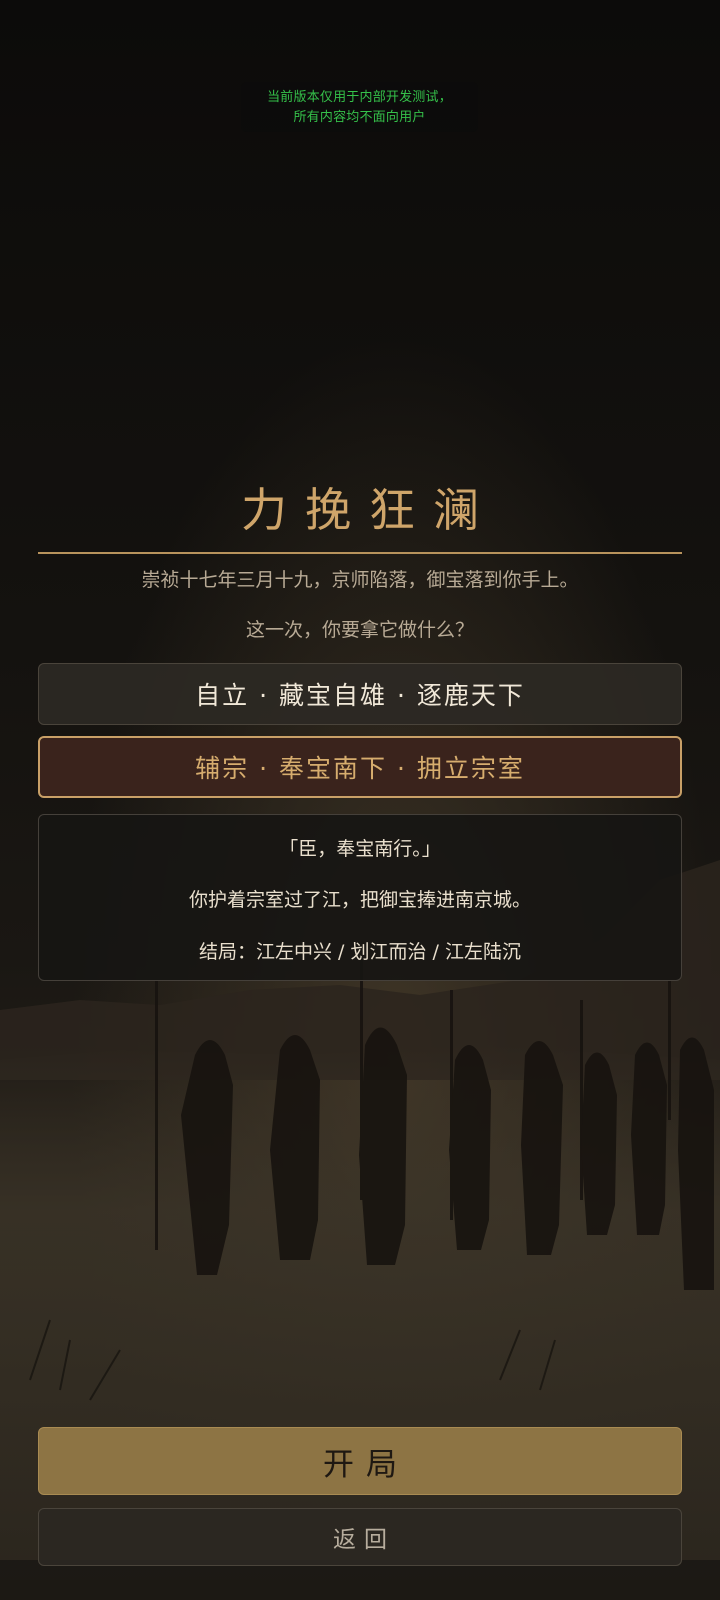 Image resolution: width=720 pixels, height=1600 pixels. Describe the element at coordinates (359, 117) in the screenshot. I see `dev-banner-line-2: 所有内容均不面向用户` at that location.